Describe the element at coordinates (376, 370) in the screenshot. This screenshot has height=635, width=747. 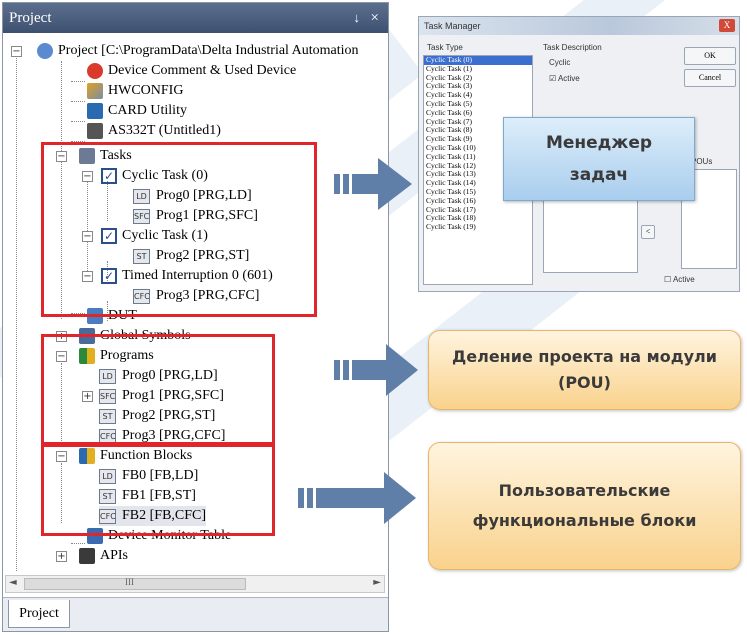
I see `arrow-to-pou-callout` at that location.